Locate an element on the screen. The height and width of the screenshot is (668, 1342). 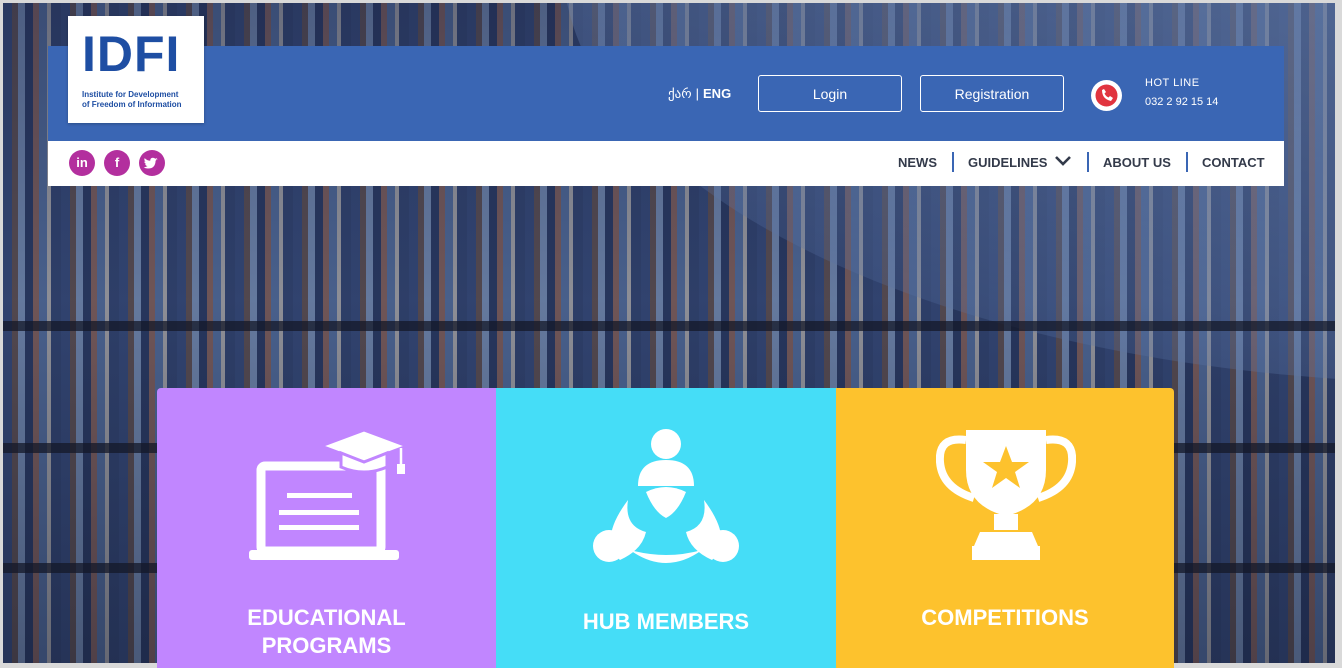
tile-label-educational: EDUCATIONAL PROGRAMS is located at coordinates (326, 632).